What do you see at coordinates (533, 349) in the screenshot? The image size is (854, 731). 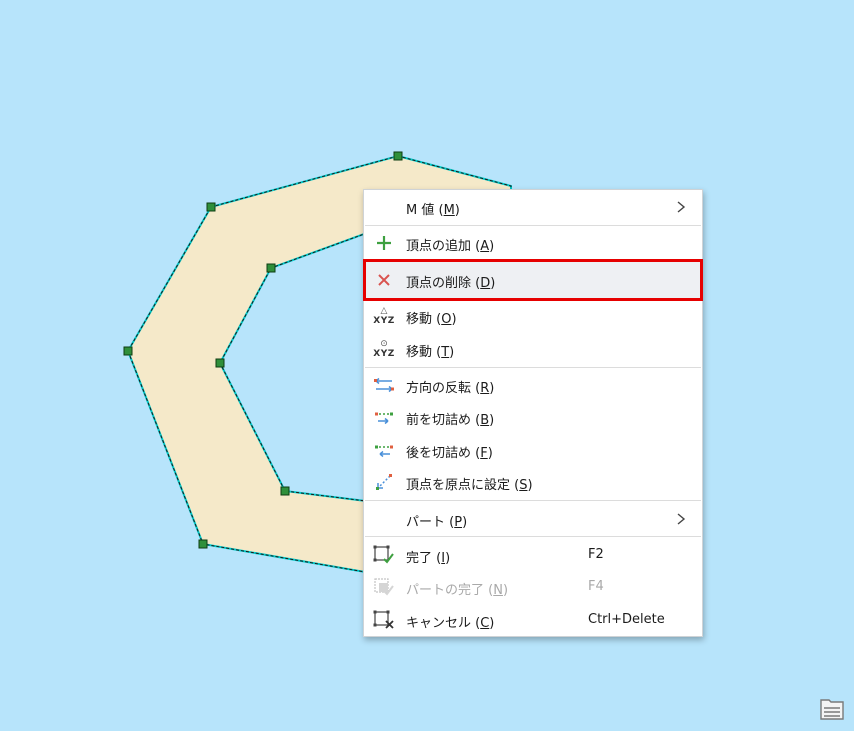 I see `menu-item-move-t: ⊙ XYZ 移動 (T)` at bounding box center [533, 349].